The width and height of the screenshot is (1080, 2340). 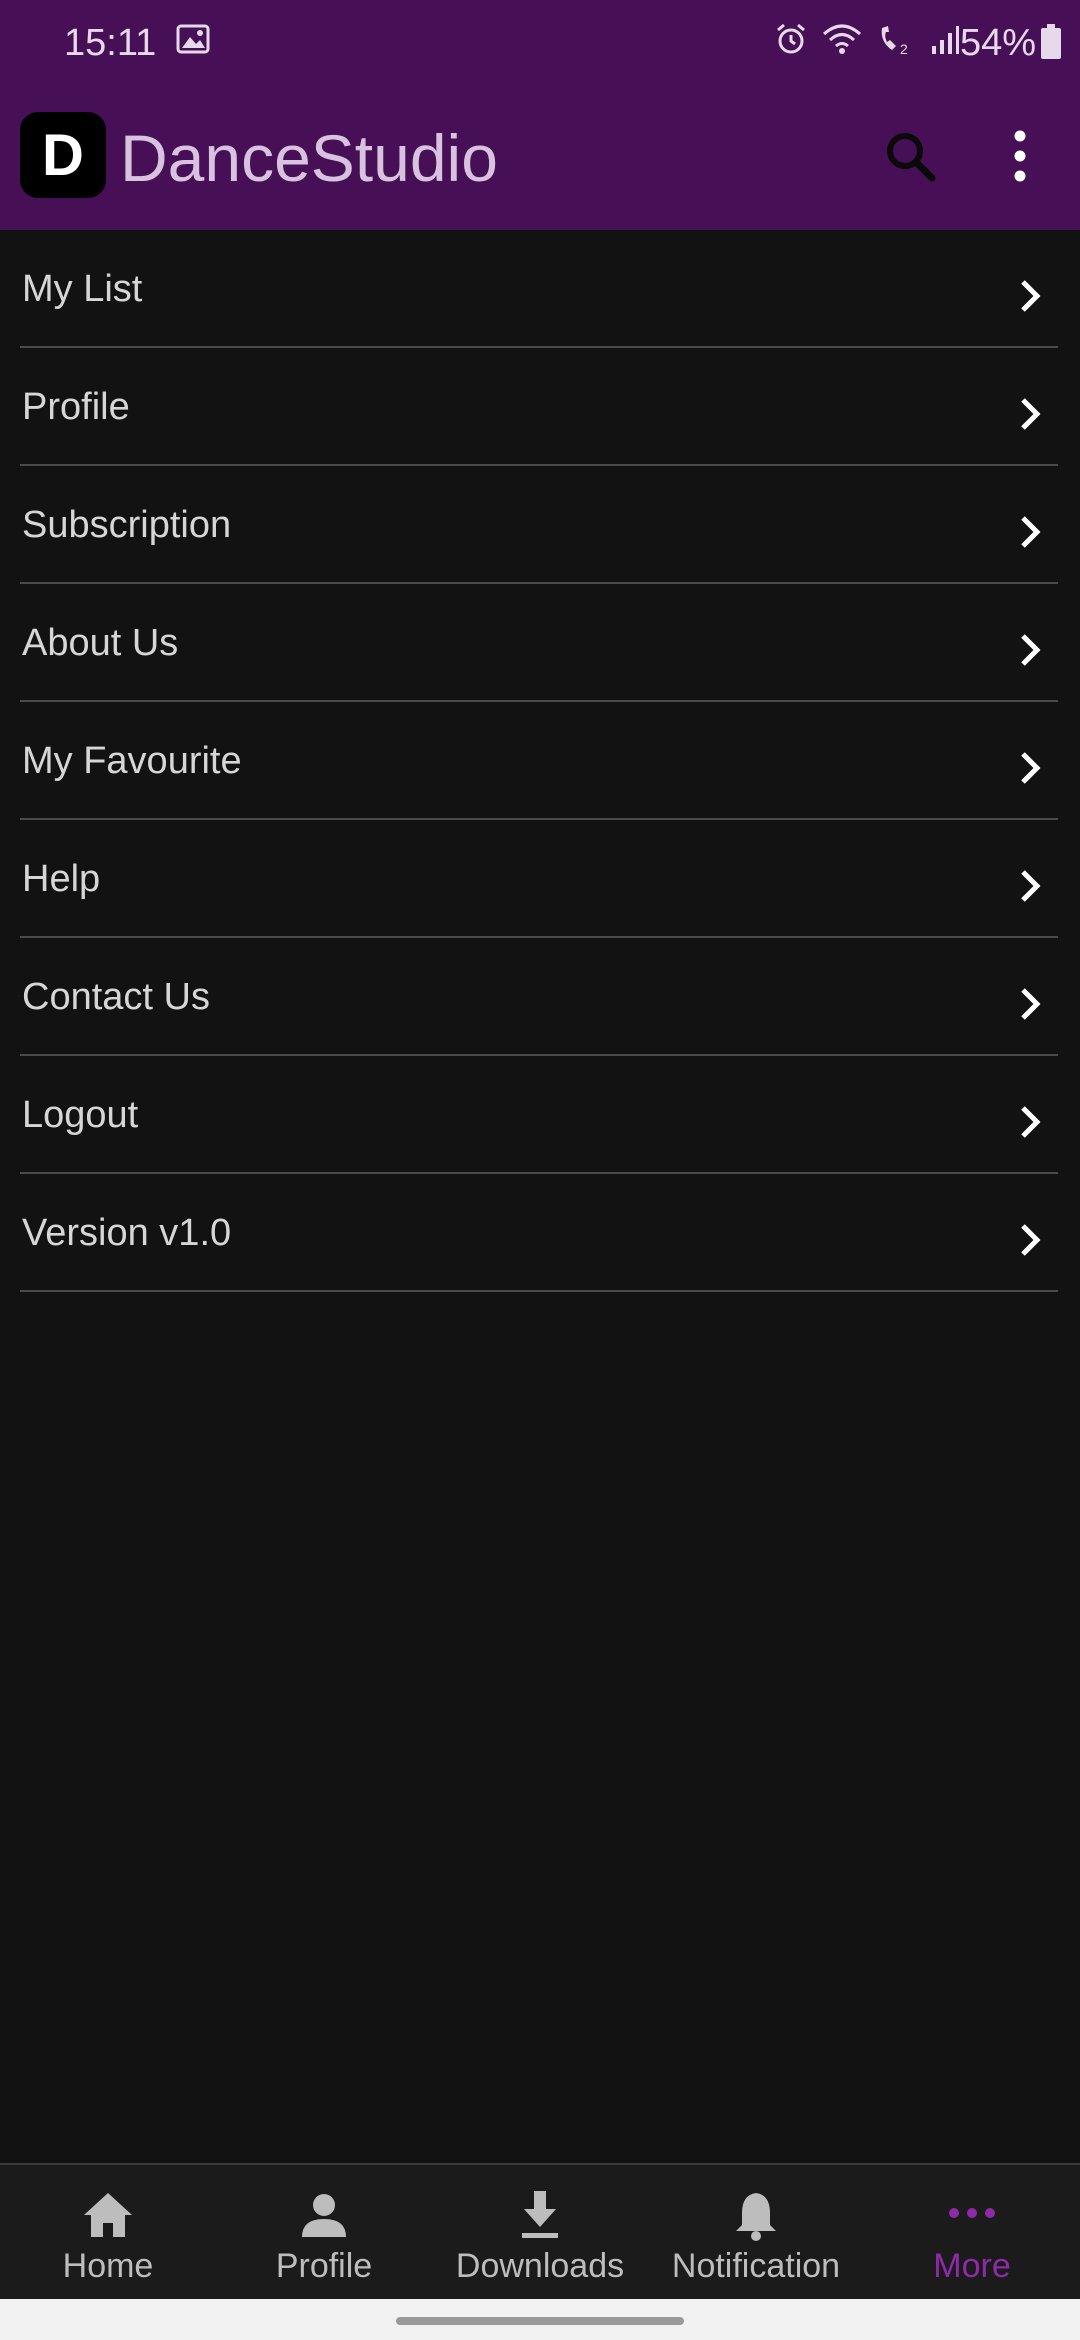 I want to click on wifi-calling-icon: 2, so click(x=894, y=41).